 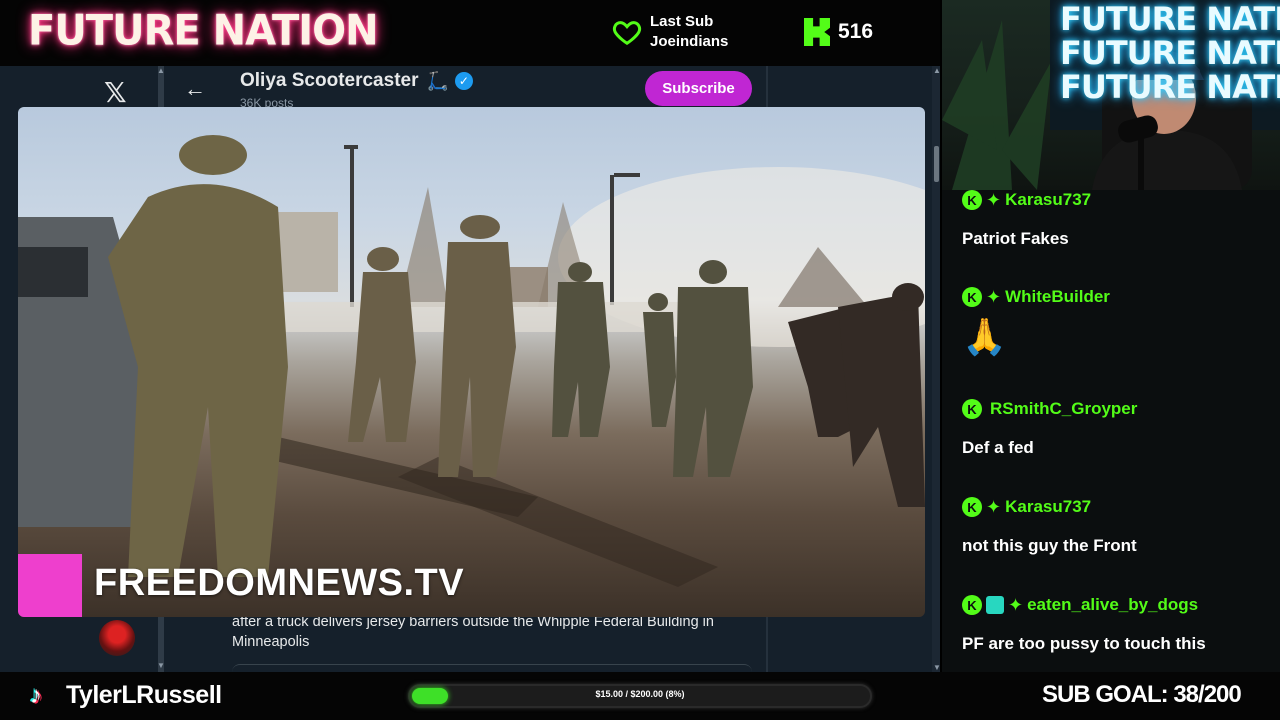 What do you see at coordinates (998, 447) in the screenshot?
I see `chat-text: Def a fed` at bounding box center [998, 447].